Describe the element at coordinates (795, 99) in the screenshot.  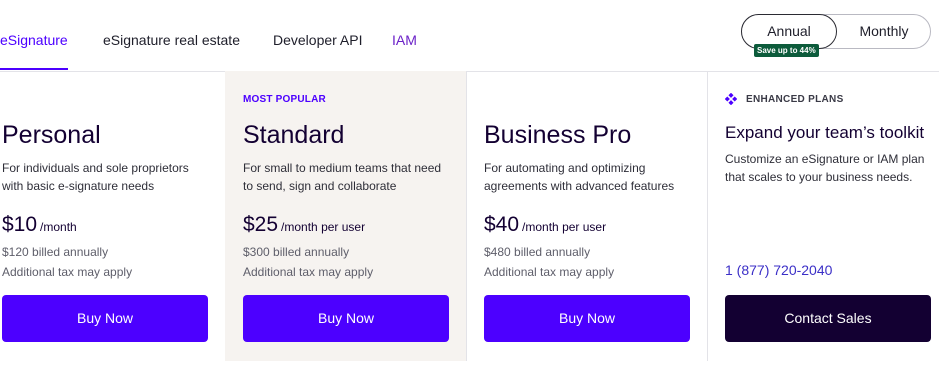
I see `enhanced-plans-label: ENHANCED PLANS` at that location.